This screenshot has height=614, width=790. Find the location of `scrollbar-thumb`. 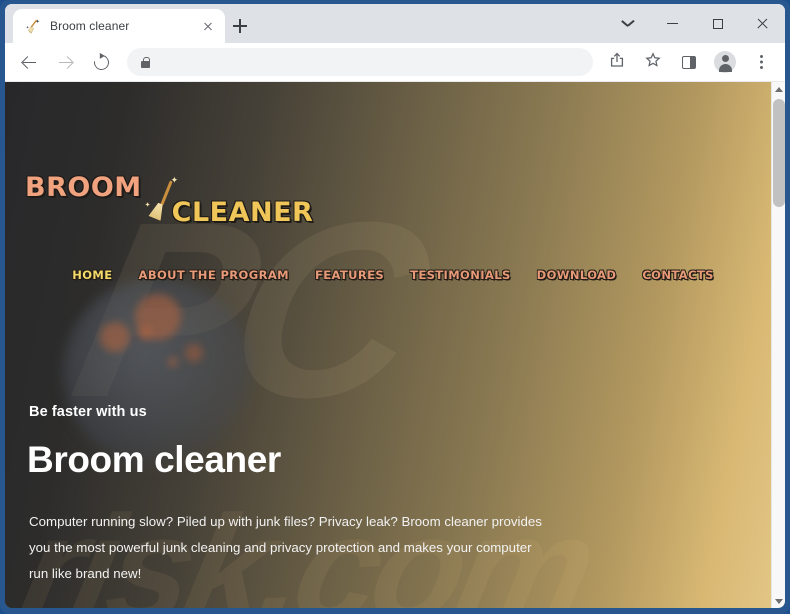

scrollbar-thumb is located at coordinates (779, 153).